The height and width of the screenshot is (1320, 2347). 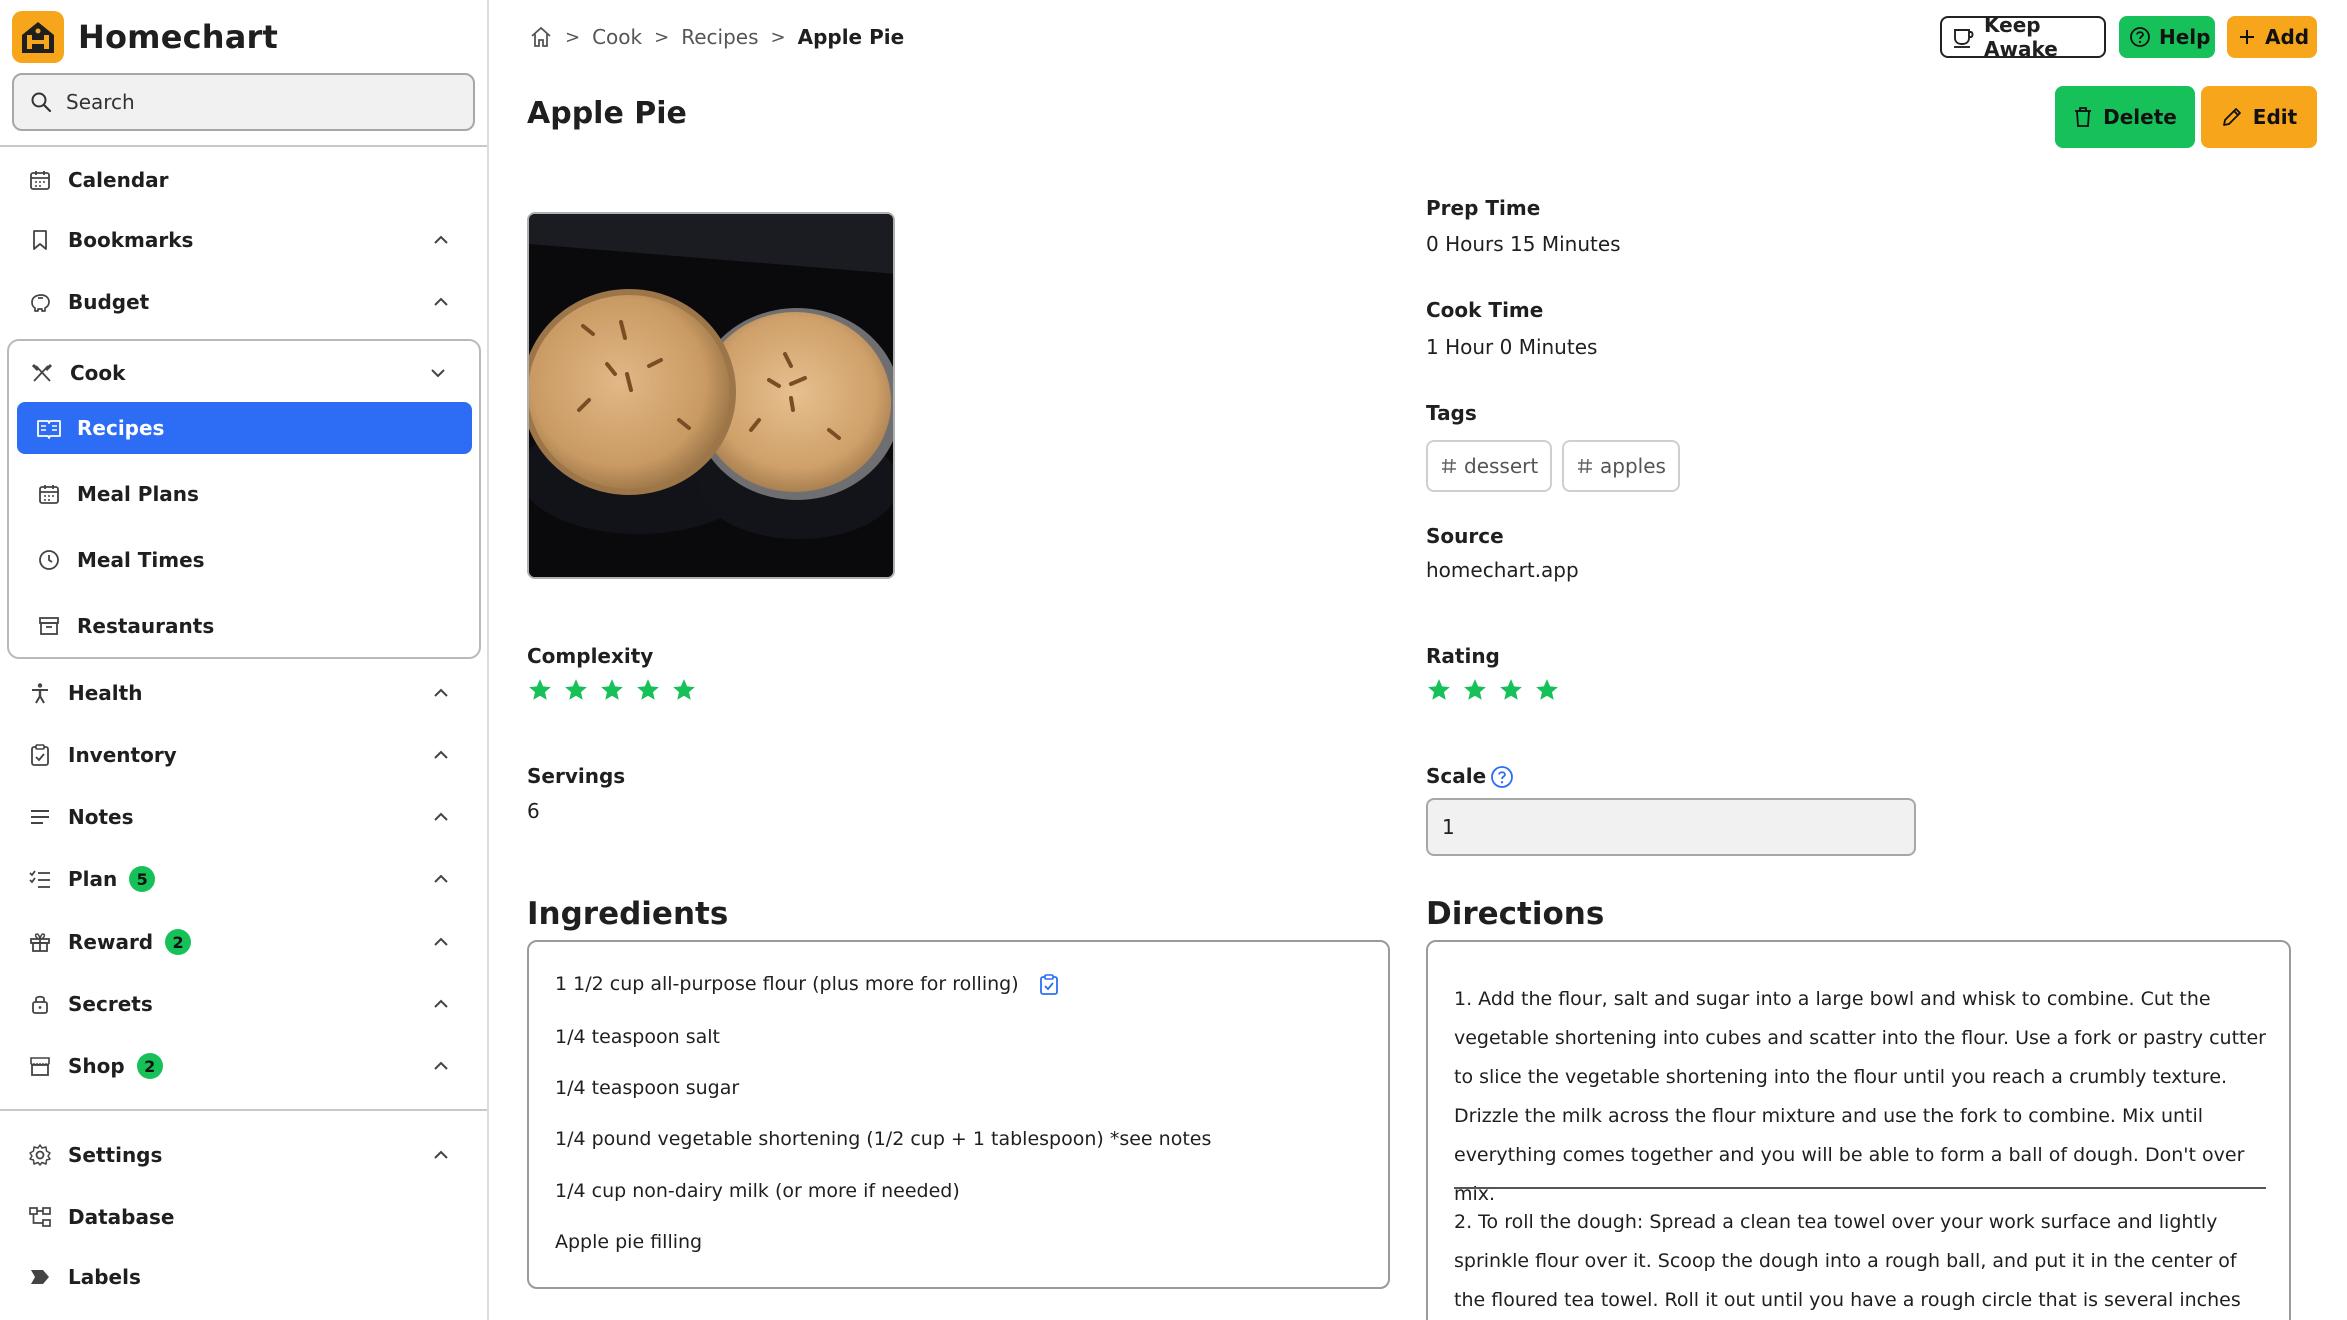 I want to click on sidebar-item-bookmarks: Bookmarks, so click(x=243, y=240).